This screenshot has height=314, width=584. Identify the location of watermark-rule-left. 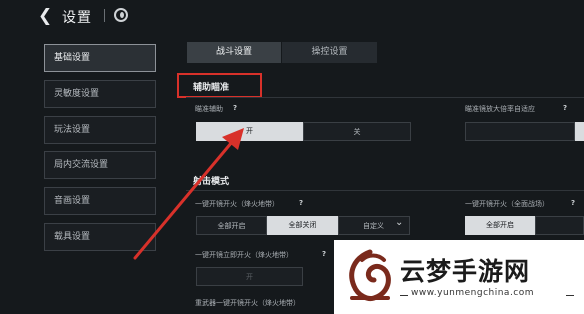
(404, 295).